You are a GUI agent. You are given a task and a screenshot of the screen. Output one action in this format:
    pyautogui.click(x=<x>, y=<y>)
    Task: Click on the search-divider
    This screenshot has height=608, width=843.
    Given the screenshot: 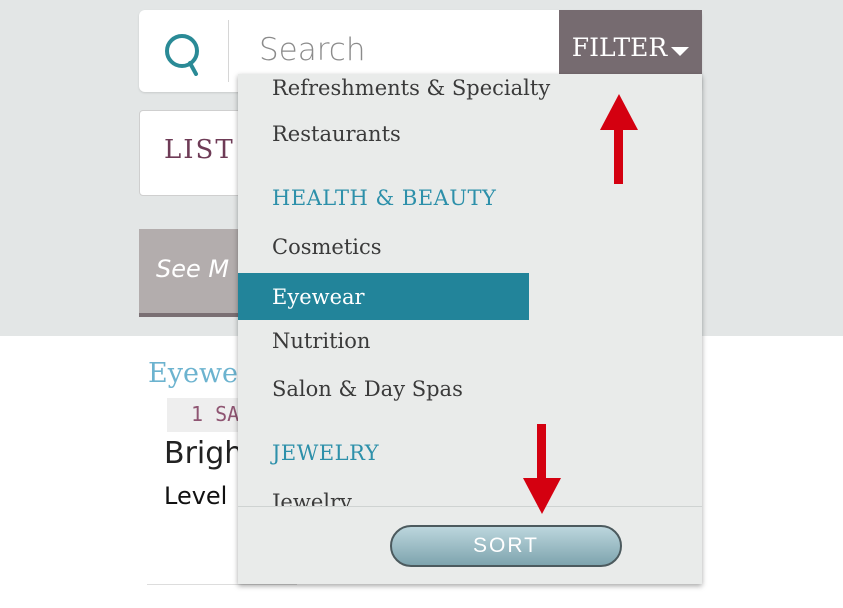 What is the action you would take?
    pyautogui.click(x=228, y=51)
    